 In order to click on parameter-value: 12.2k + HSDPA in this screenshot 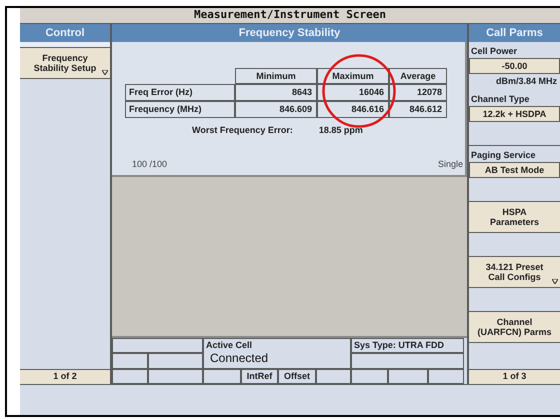, I will do `click(514, 114)`.